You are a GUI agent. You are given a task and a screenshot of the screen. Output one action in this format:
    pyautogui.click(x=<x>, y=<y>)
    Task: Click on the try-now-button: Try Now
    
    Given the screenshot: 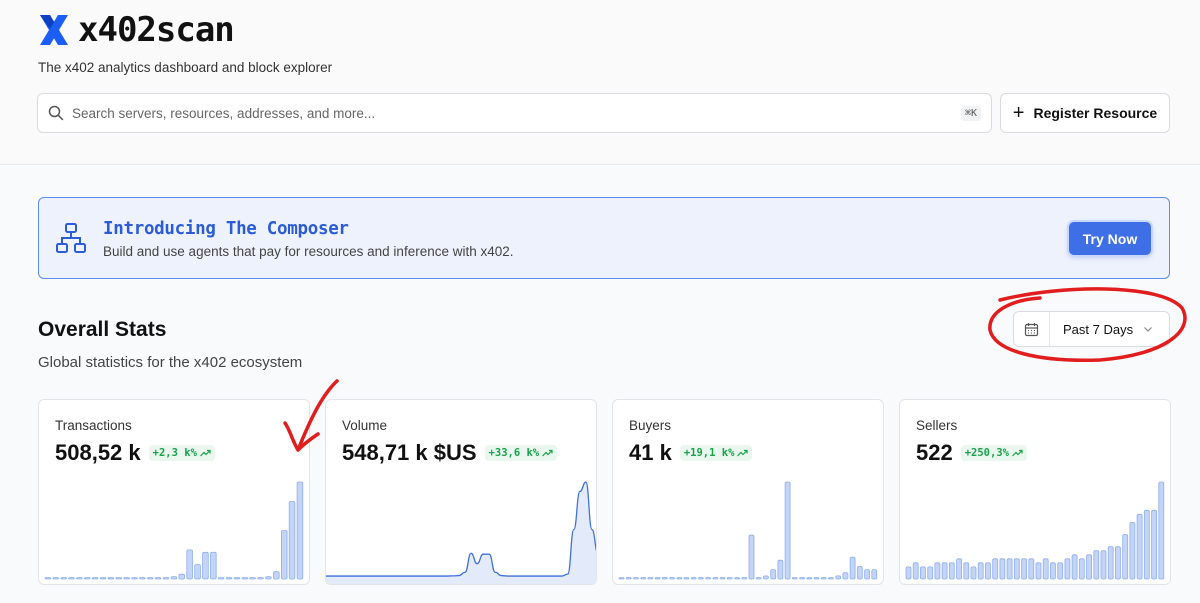 What is the action you would take?
    pyautogui.click(x=1110, y=238)
    